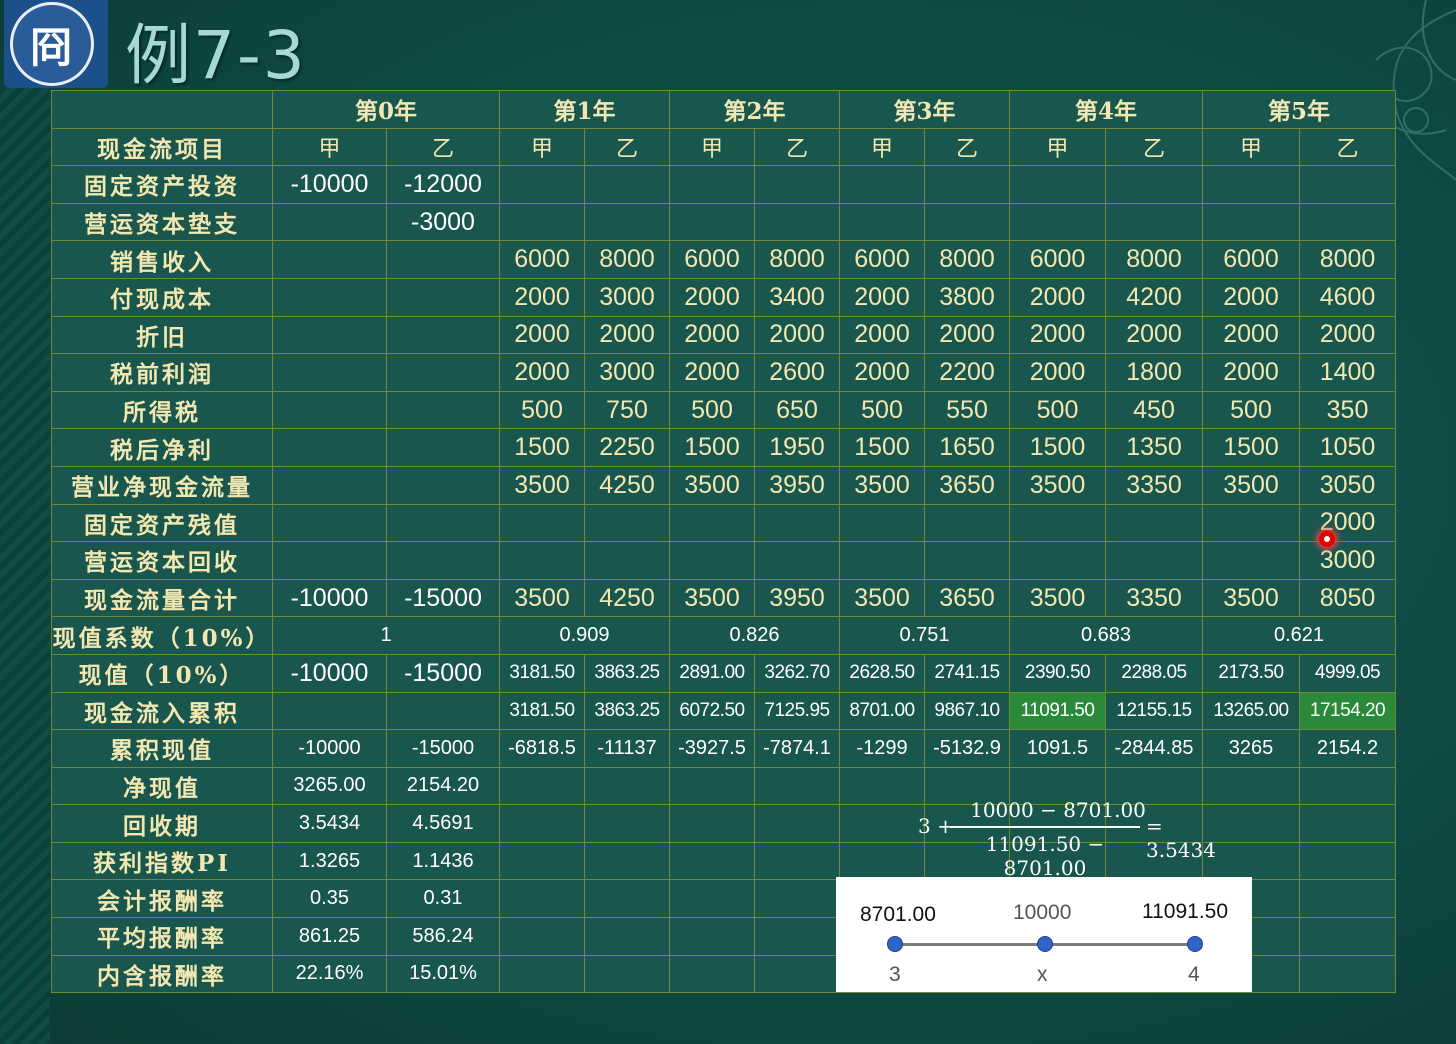 The height and width of the screenshot is (1044, 1456). Describe the element at coordinates (1299, 109) in the screenshot. I see `year-header: 第5年` at that location.